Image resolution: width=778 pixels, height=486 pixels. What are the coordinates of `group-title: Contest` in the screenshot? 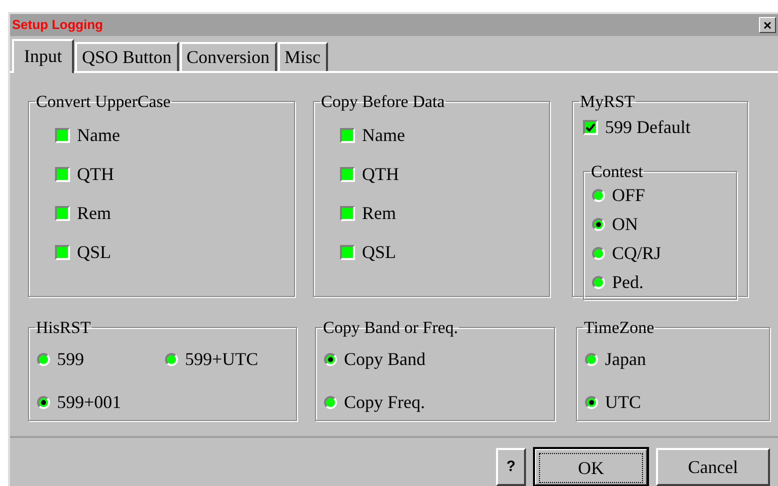 It's located at (617, 171).